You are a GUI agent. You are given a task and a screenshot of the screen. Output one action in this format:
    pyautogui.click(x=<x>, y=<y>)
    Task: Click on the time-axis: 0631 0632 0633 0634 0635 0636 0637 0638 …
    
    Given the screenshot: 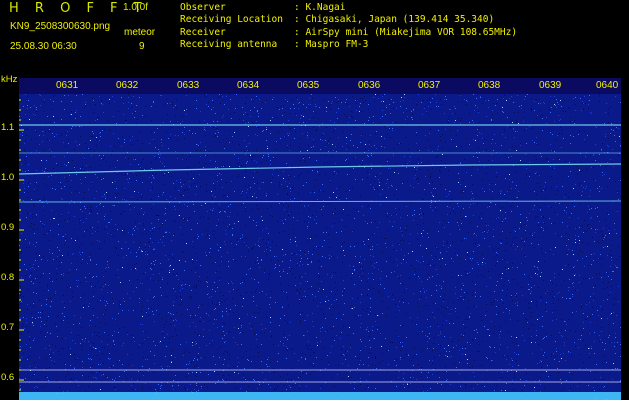 What is the action you would take?
    pyautogui.click(x=320, y=86)
    